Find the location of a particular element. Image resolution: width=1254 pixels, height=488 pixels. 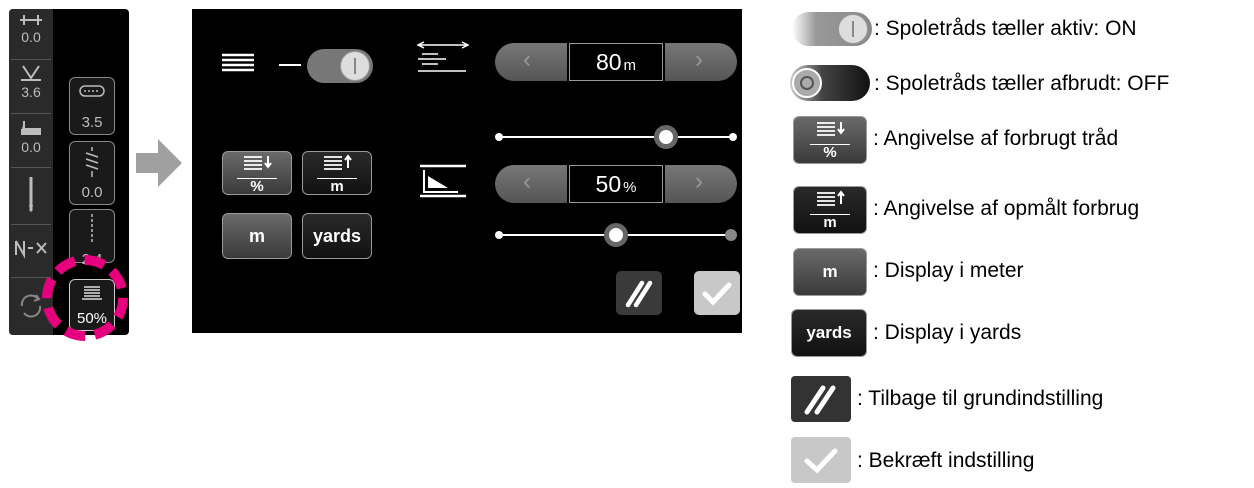

percent-unit: % is located at coordinates (630, 187).